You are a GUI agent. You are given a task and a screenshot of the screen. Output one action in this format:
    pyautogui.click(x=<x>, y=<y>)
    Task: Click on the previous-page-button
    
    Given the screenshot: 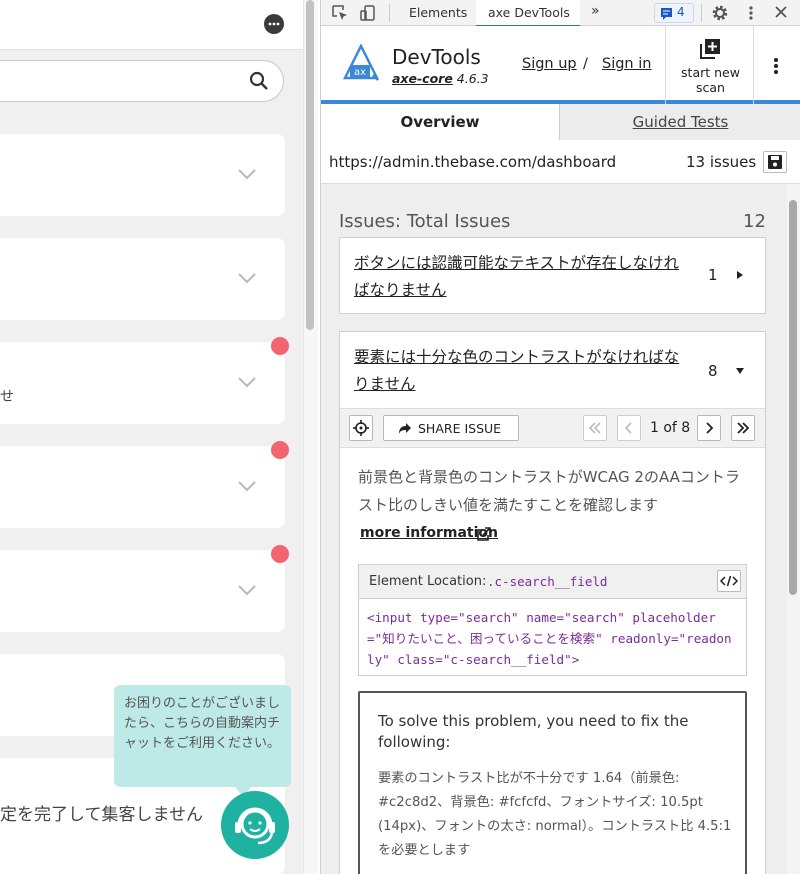 What is the action you would take?
    pyautogui.click(x=629, y=428)
    